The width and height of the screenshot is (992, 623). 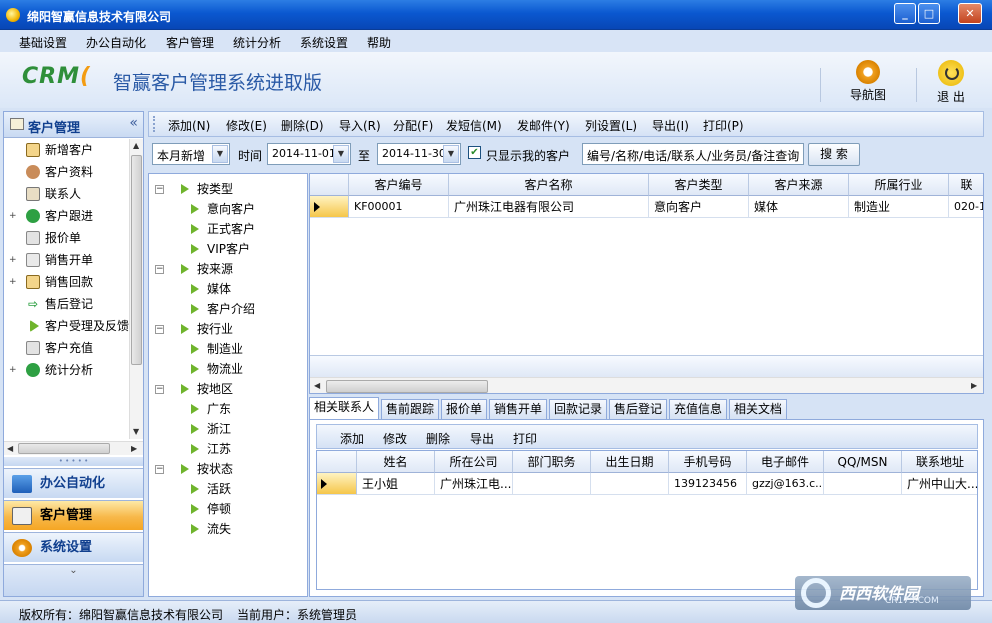 I want to click on tree-leaf: 浙江, so click(x=211, y=429).